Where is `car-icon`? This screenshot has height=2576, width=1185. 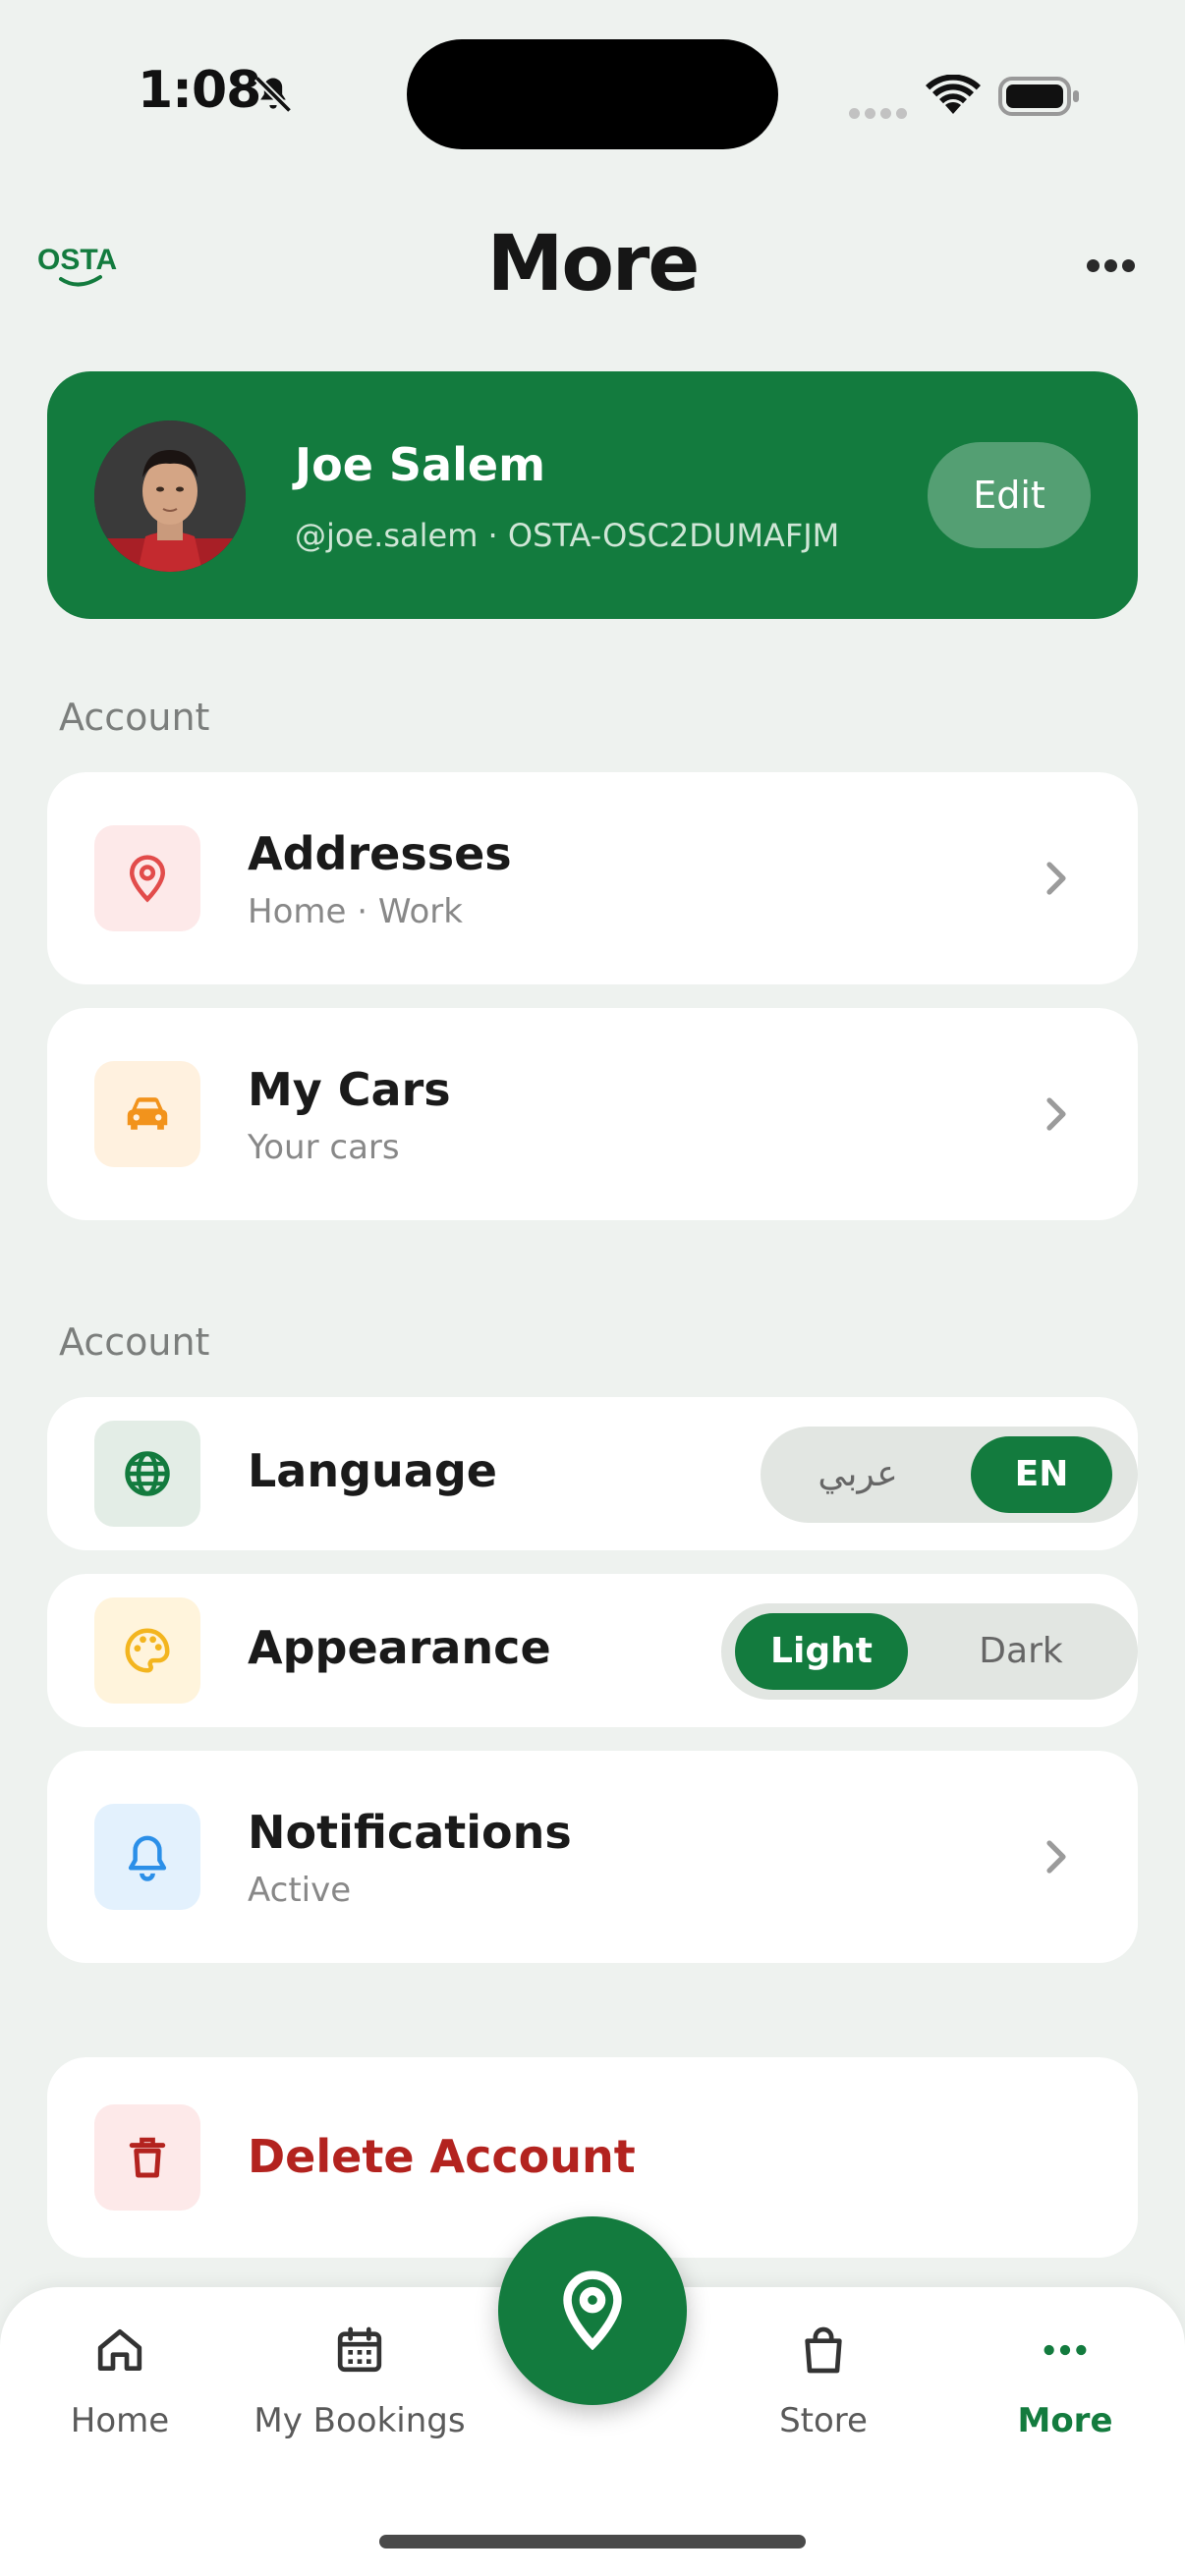 car-icon is located at coordinates (148, 1113).